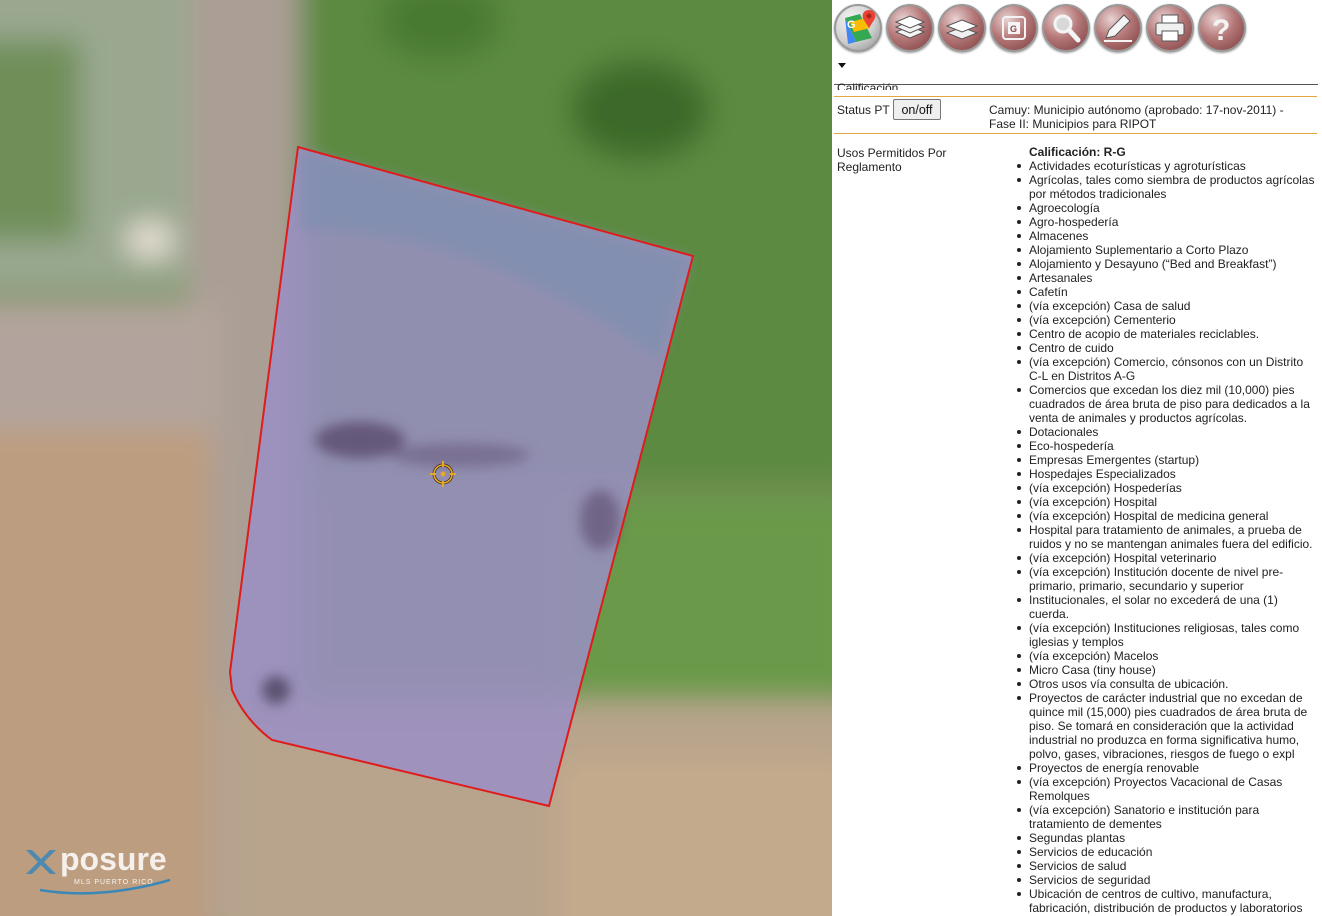 This screenshot has width=1322, height=916. I want to click on print-icon, so click(1170, 28).